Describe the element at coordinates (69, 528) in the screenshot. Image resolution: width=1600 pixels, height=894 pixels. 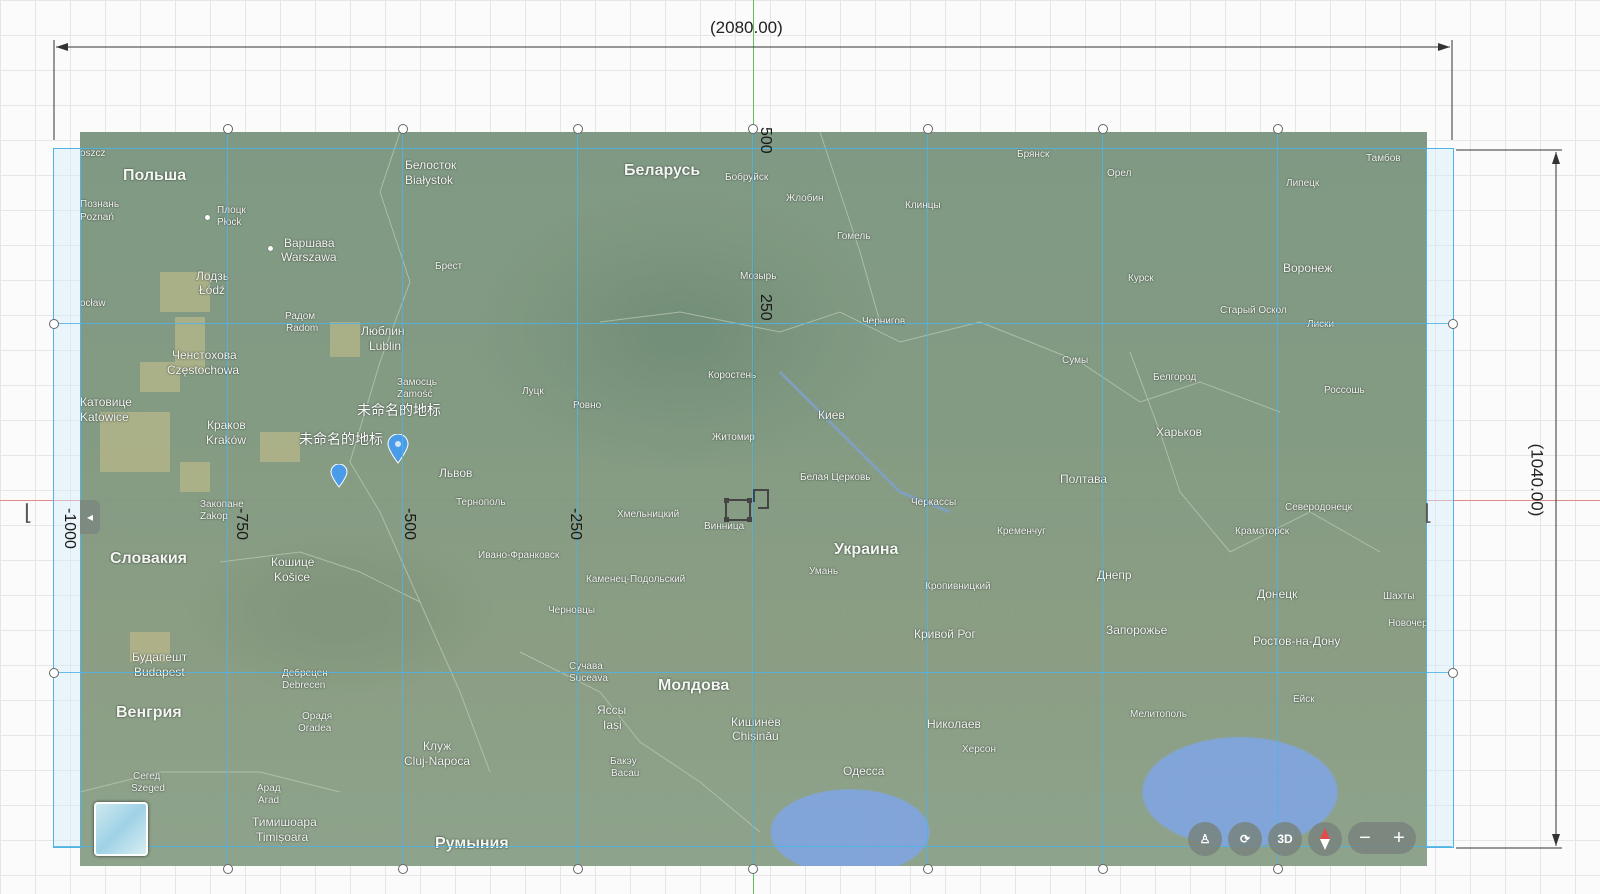
I see `axis-tick-label: -1000` at that location.